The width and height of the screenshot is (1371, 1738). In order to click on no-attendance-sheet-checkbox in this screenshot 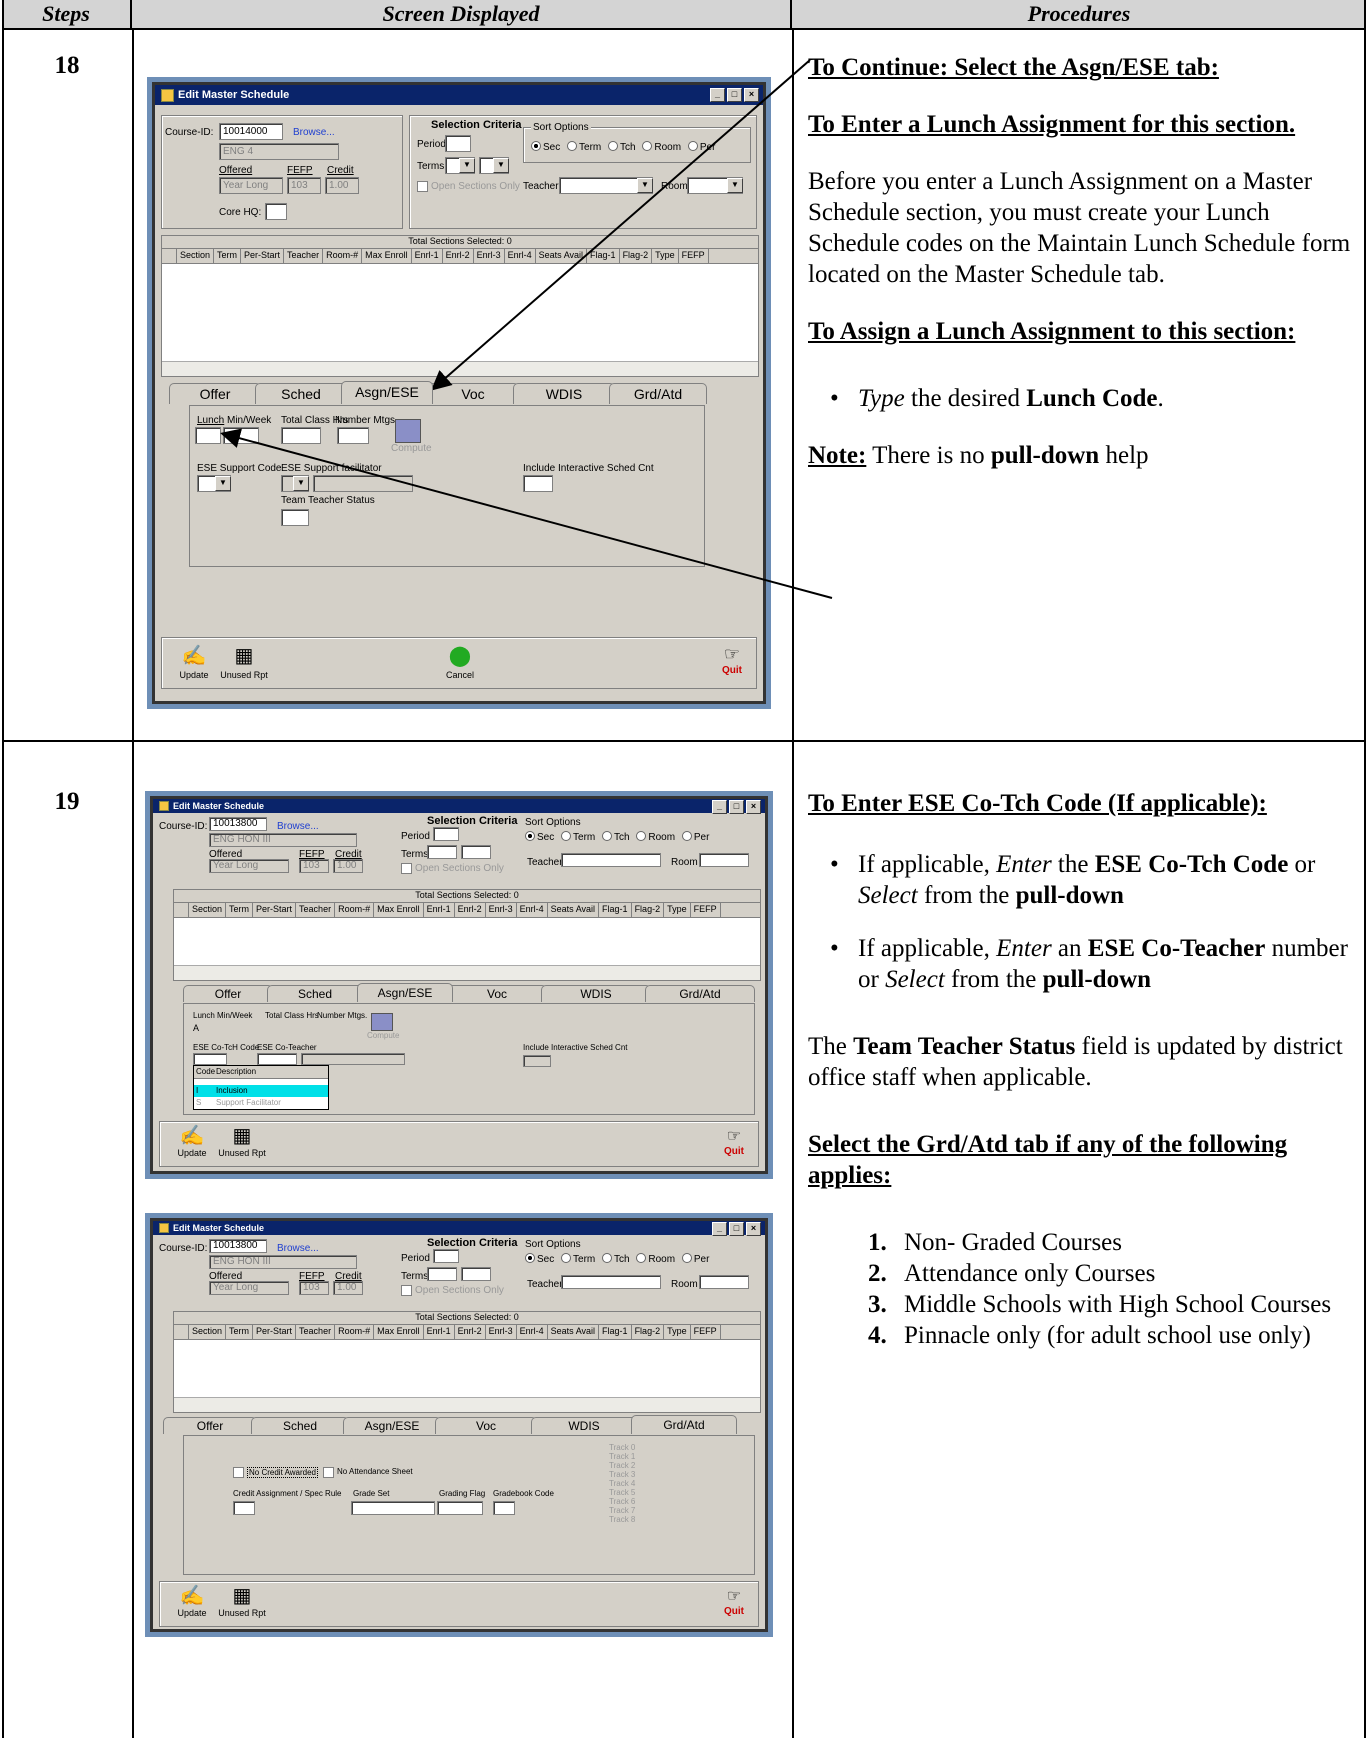, I will do `click(328, 1472)`.